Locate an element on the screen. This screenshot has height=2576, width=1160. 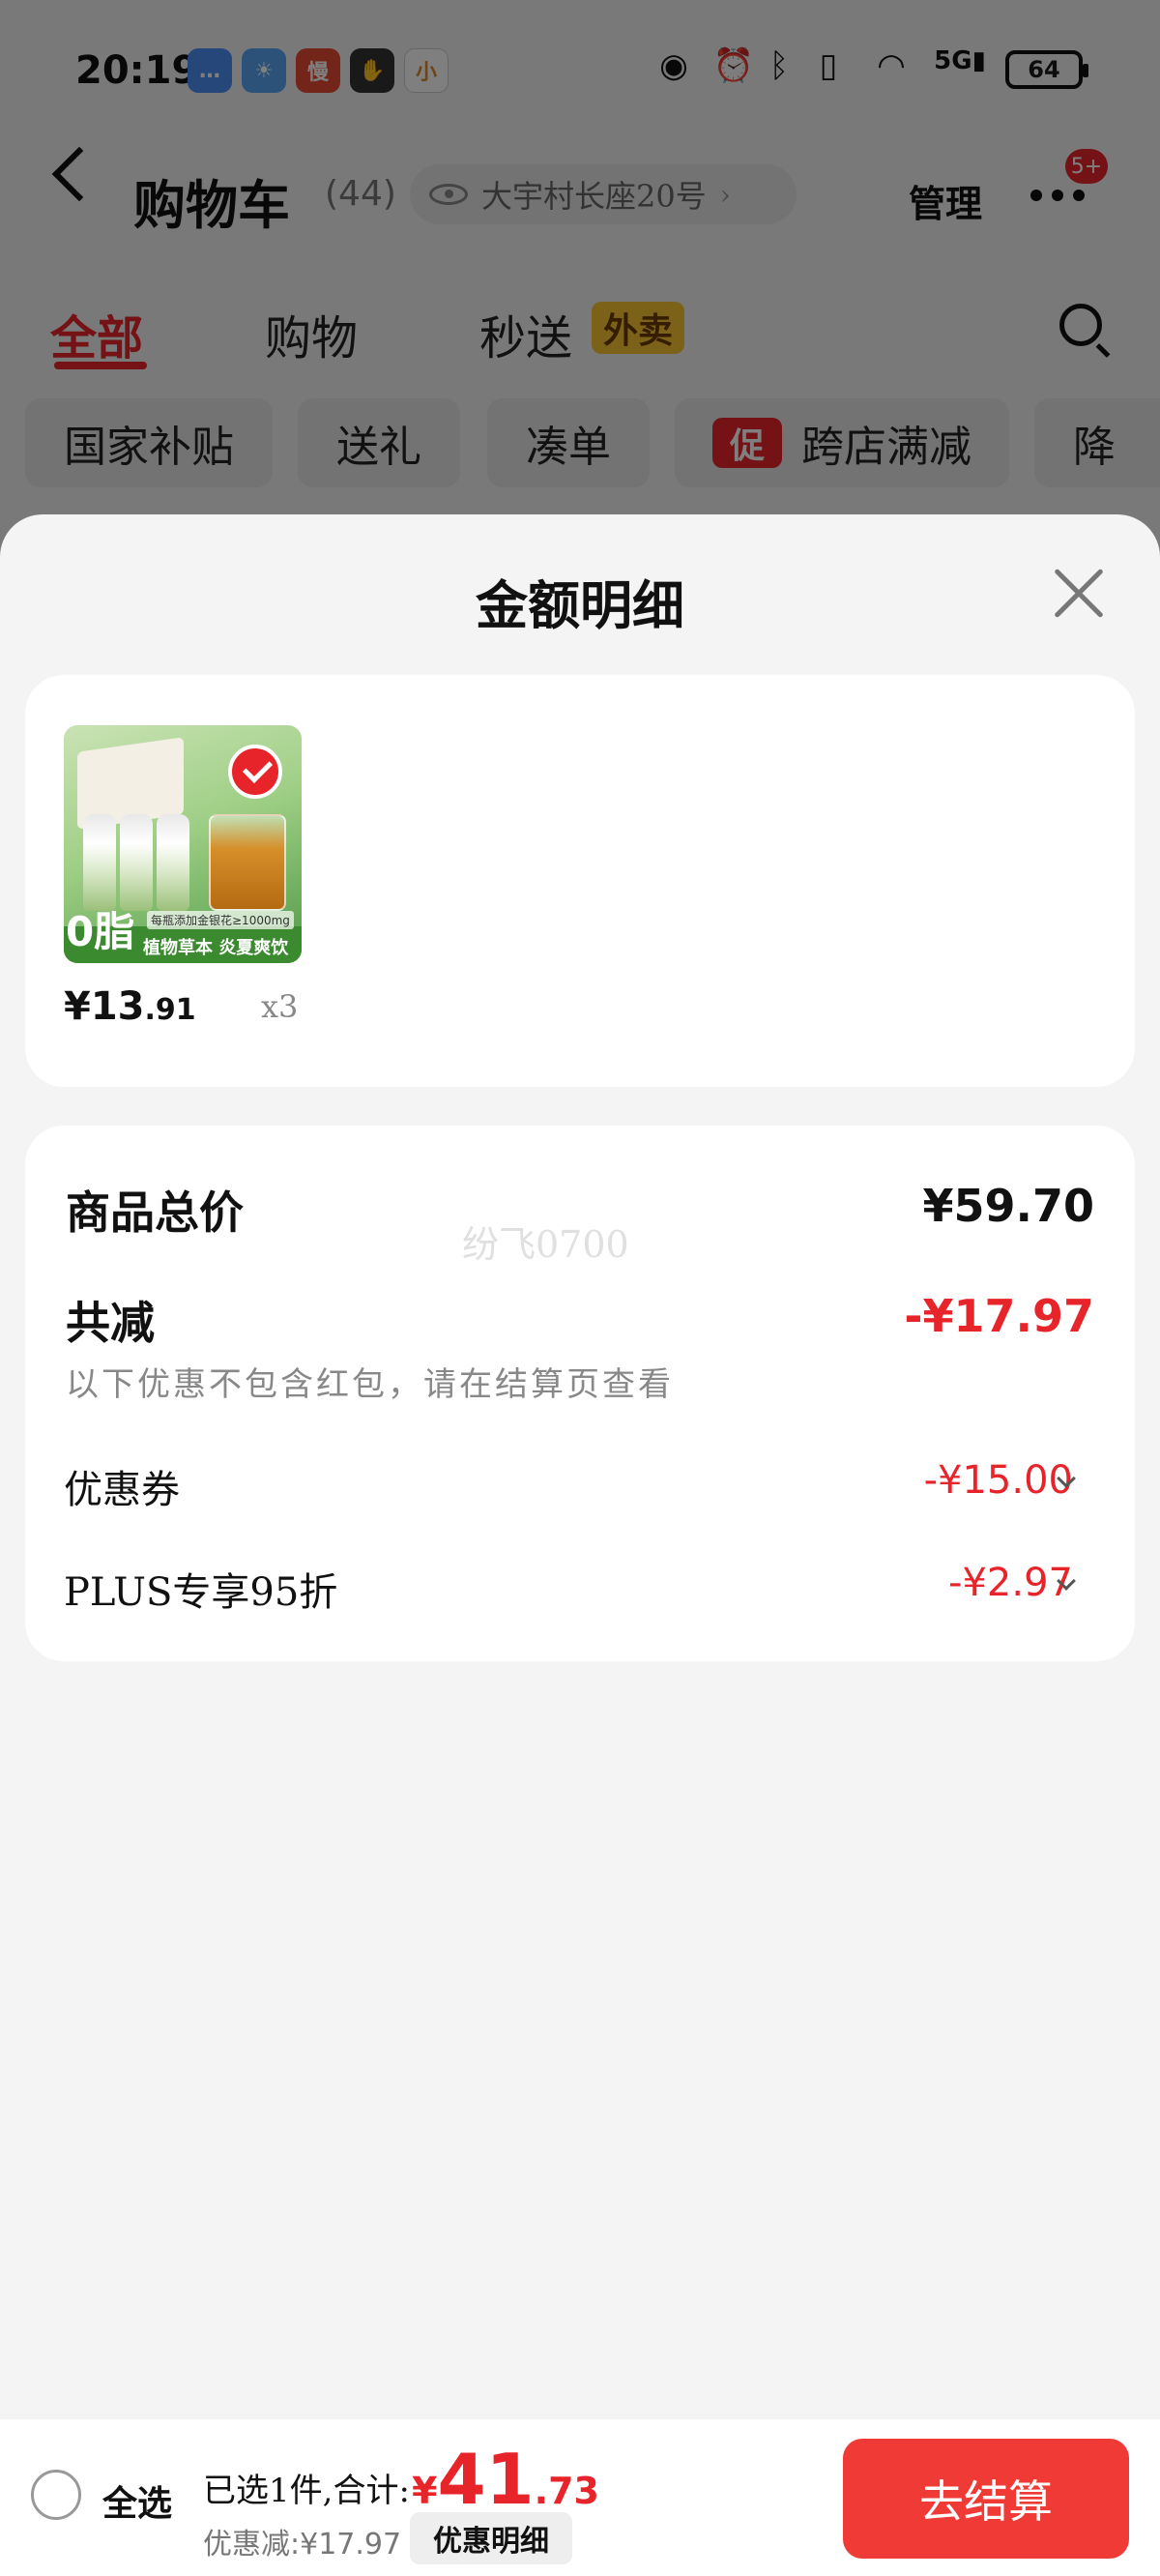
close-icon is located at coordinates (1079, 594).